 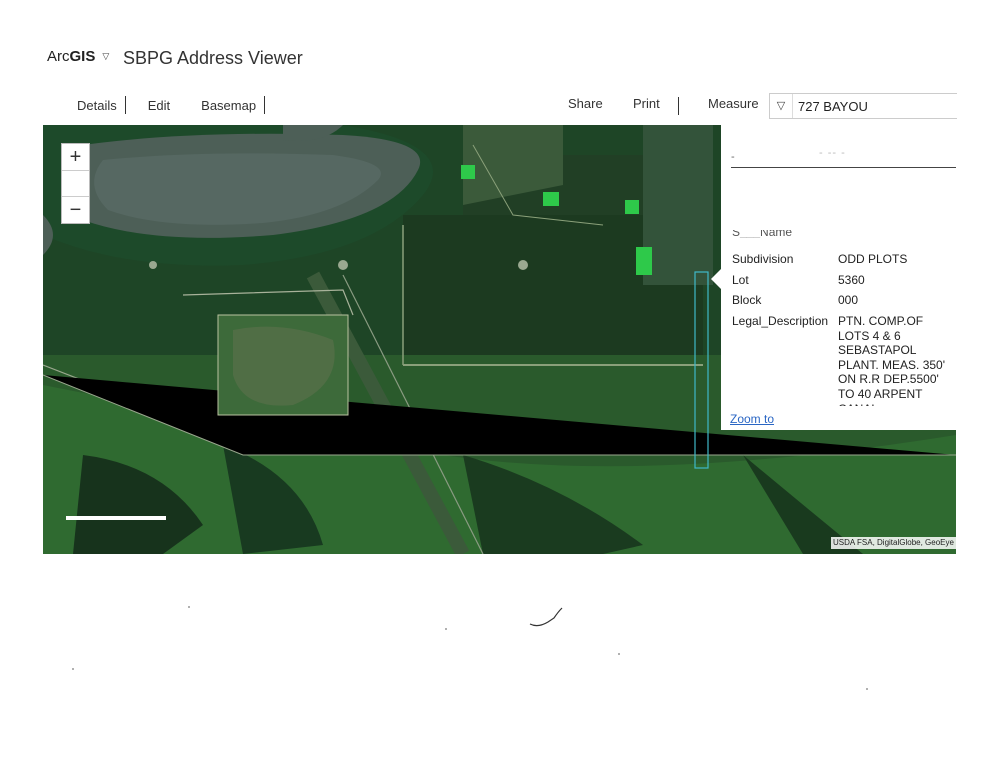 I want to click on map-attribution: USDA FSA, DigitalGlobe, GeoEye, so click(x=894, y=543).